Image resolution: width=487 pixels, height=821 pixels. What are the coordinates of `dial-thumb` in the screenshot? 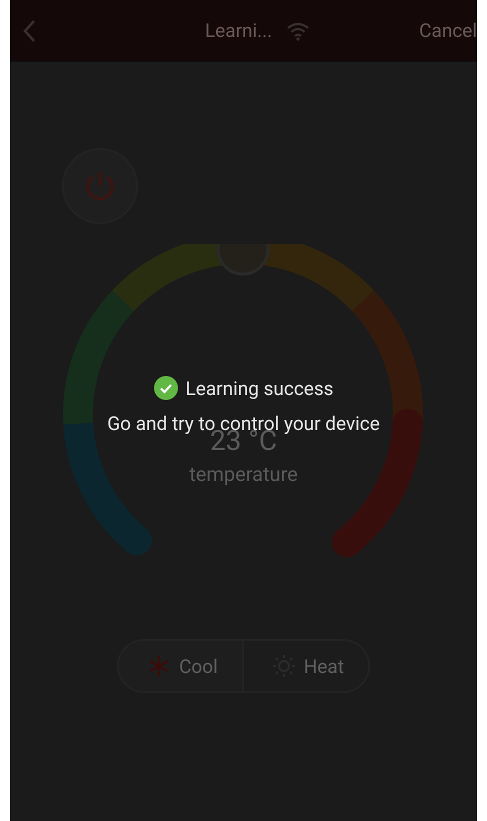 It's located at (243, 260).